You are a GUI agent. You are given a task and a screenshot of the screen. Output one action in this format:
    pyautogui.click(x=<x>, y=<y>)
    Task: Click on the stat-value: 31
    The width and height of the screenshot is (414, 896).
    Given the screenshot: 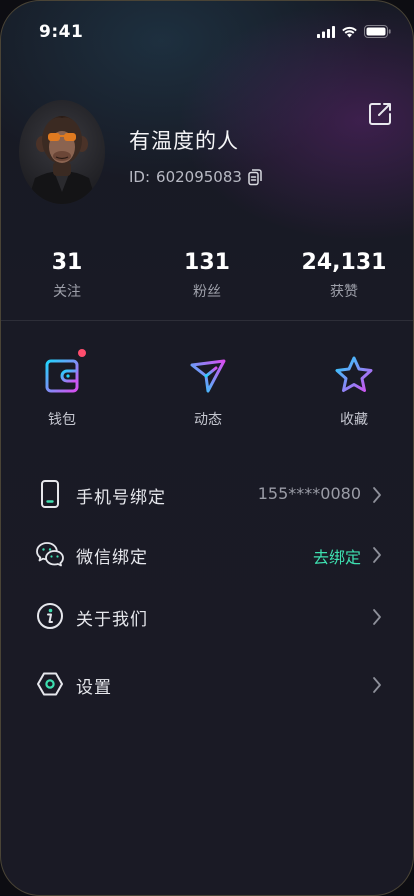 What is the action you would take?
    pyautogui.click(x=67, y=262)
    